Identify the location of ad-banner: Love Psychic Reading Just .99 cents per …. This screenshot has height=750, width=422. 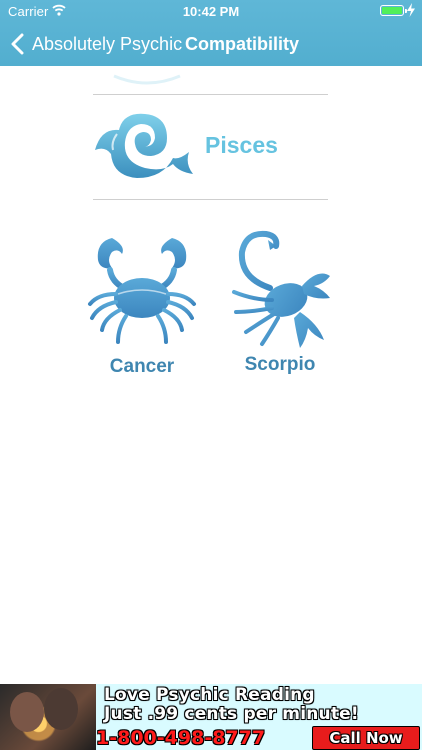
(211, 717).